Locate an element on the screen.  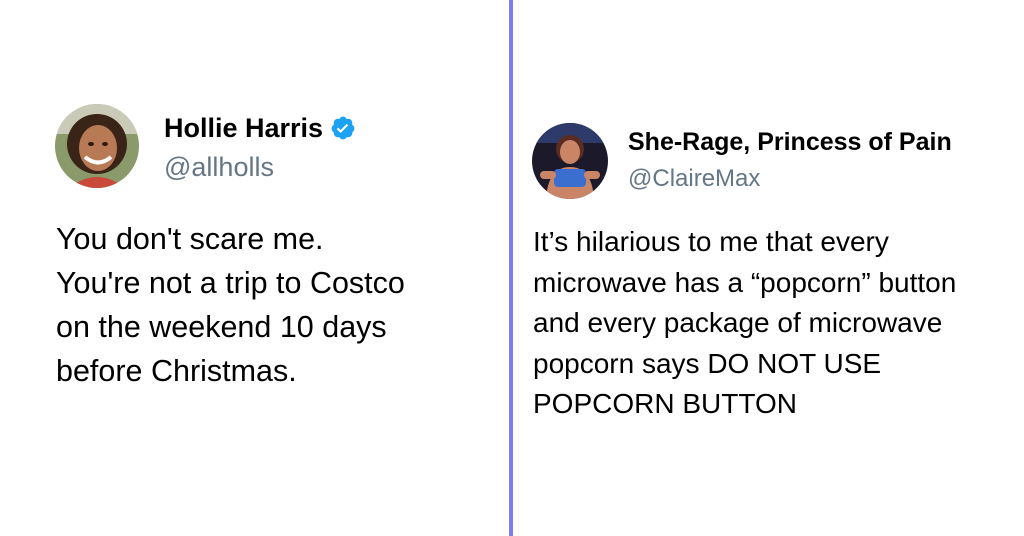
user-handle: @allholls is located at coordinates (219, 167).